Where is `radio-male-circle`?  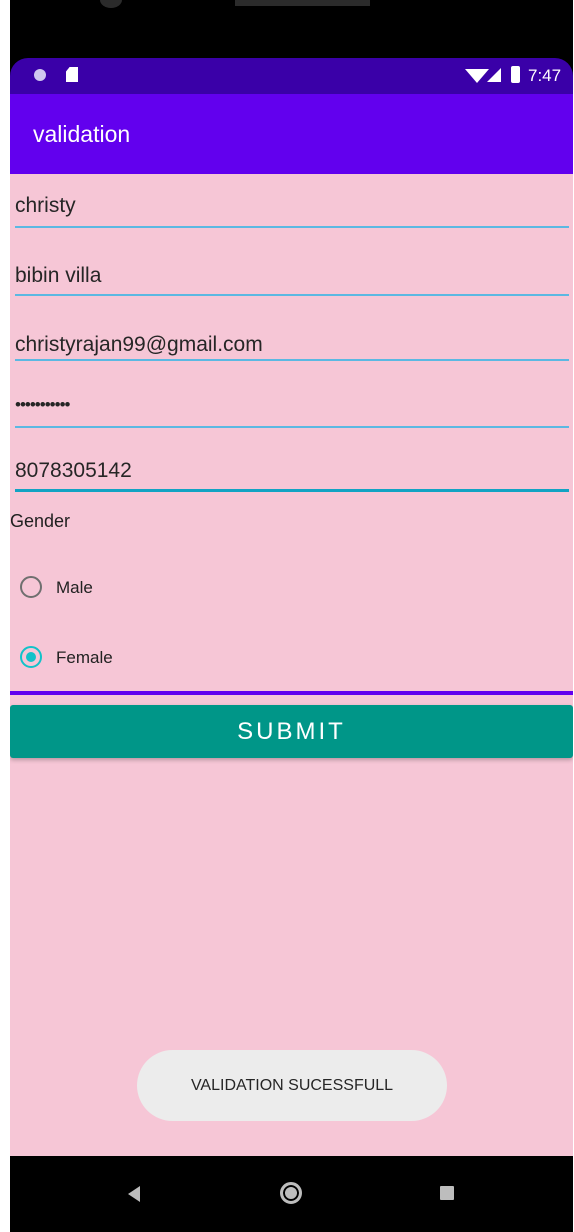 radio-male-circle is located at coordinates (31, 587).